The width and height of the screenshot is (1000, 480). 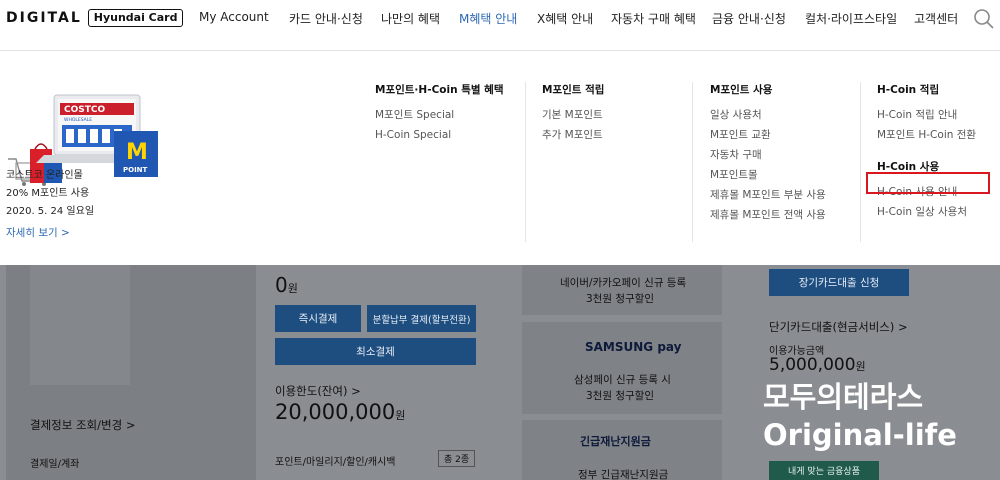 I want to click on minimum-pay-button: 최소결제, so click(x=375, y=351).